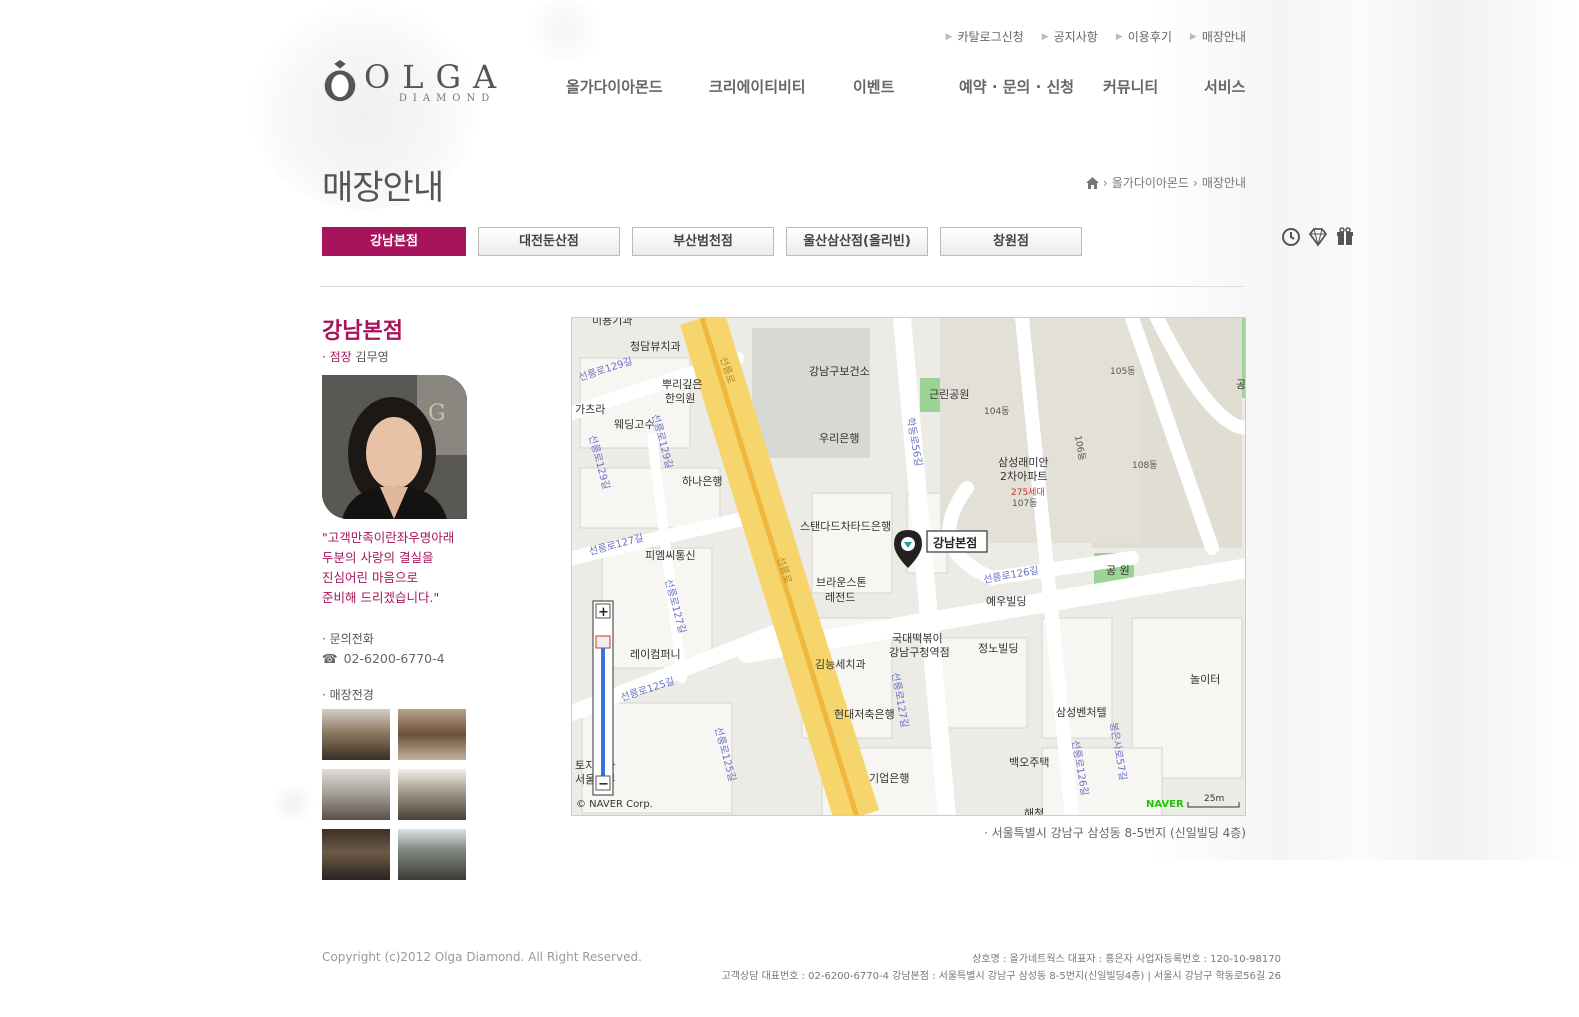 The image size is (1579, 1017). I want to click on map-label: 공, so click(1241, 384).